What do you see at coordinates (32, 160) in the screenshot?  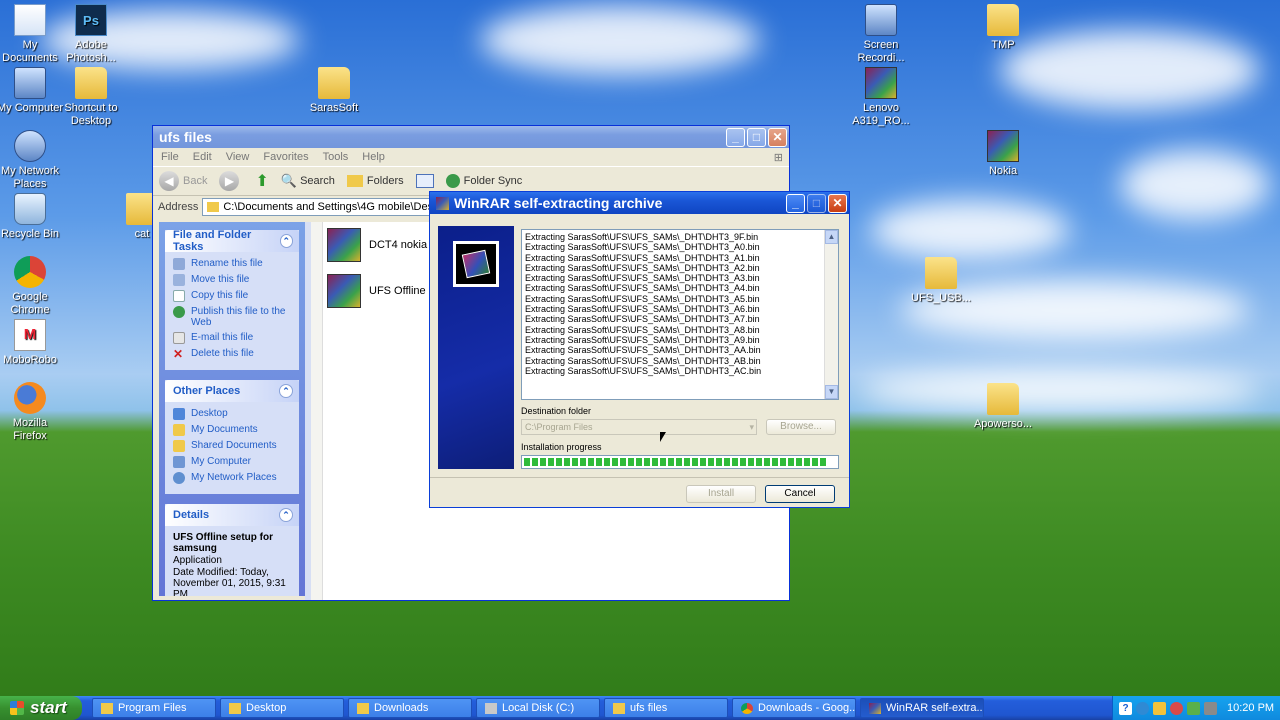 I see `desktop-icon-network-places: My Network Places` at bounding box center [32, 160].